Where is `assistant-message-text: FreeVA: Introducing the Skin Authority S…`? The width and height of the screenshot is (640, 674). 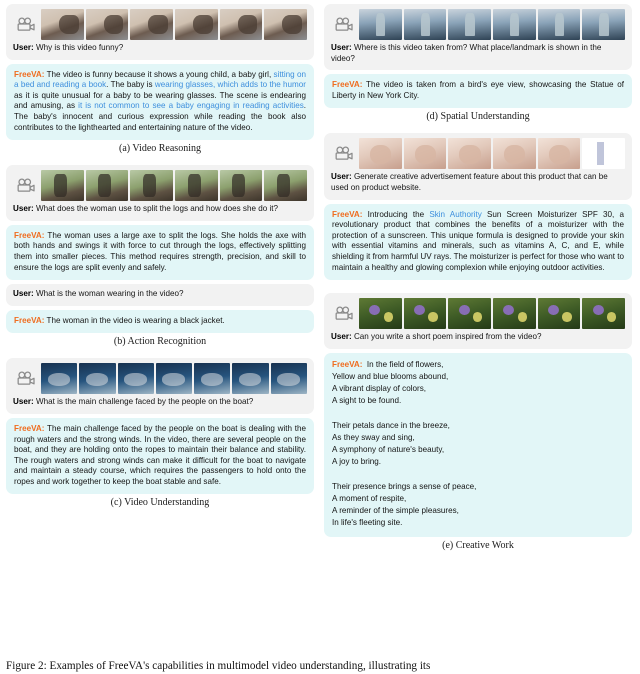
assistant-message-text: FreeVA: Introducing the Skin Authority S… is located at coordinates (478, 242).